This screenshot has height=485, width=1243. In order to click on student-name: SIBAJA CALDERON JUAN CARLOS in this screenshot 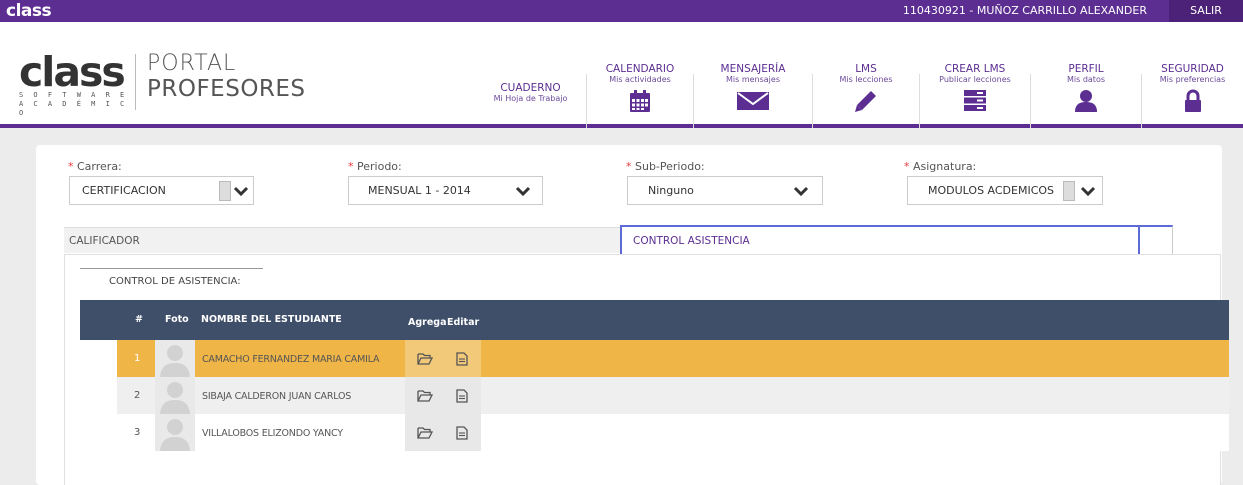, I will do `click(277, 396)`.